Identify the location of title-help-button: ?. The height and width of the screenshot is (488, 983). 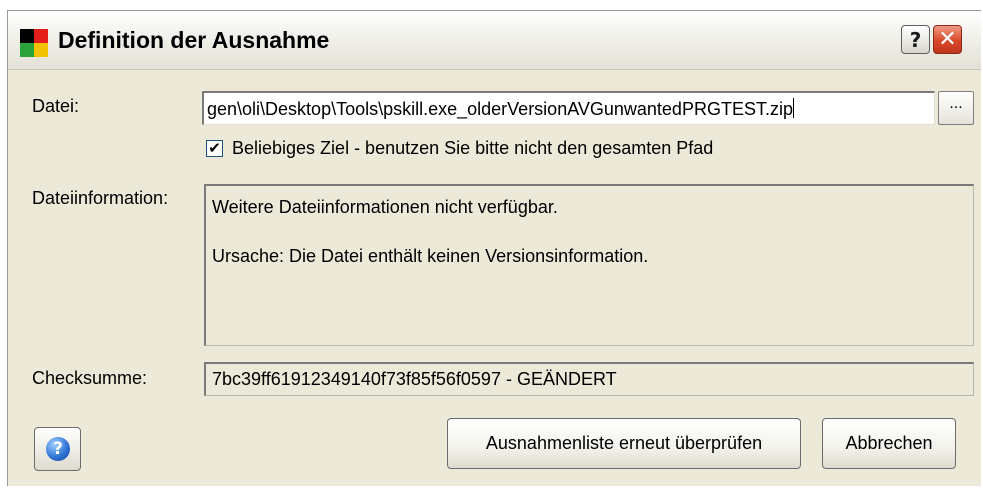
(915, 39).